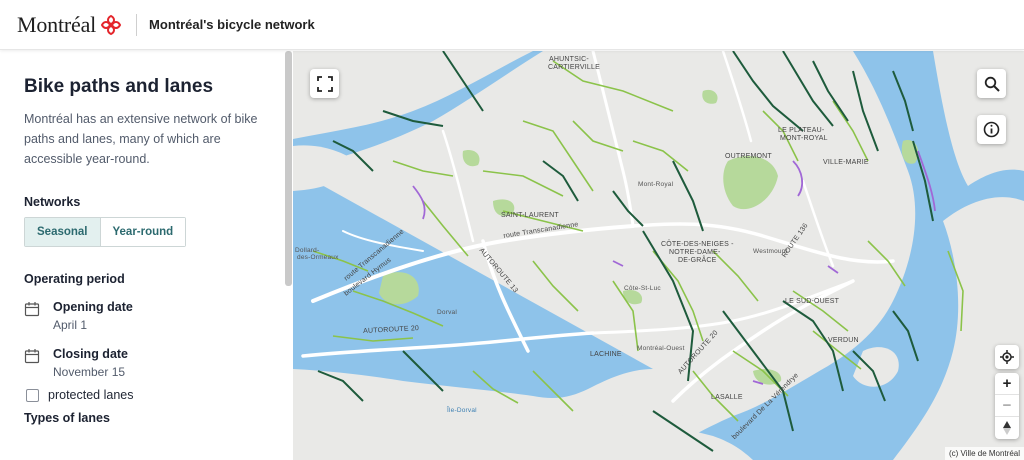 The image size is (1024, 460). Describe the element at coordinates (137, 24) in the screenshot. I see `header-divider` at that location.